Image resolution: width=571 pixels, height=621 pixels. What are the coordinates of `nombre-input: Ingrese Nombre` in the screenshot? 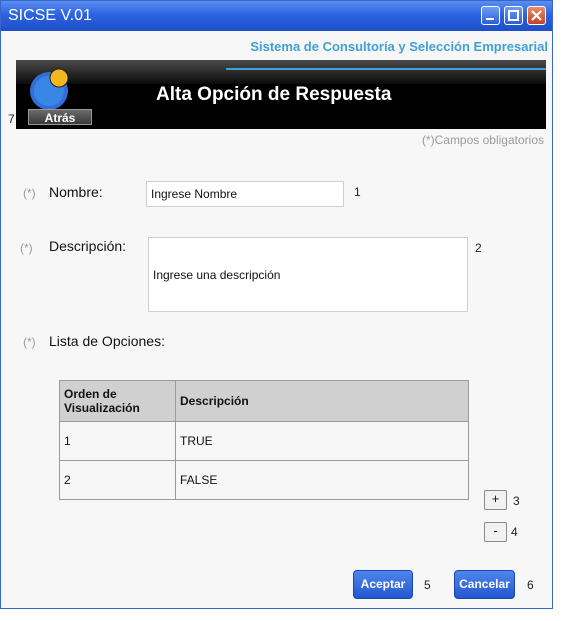 It's located at (245, 194).